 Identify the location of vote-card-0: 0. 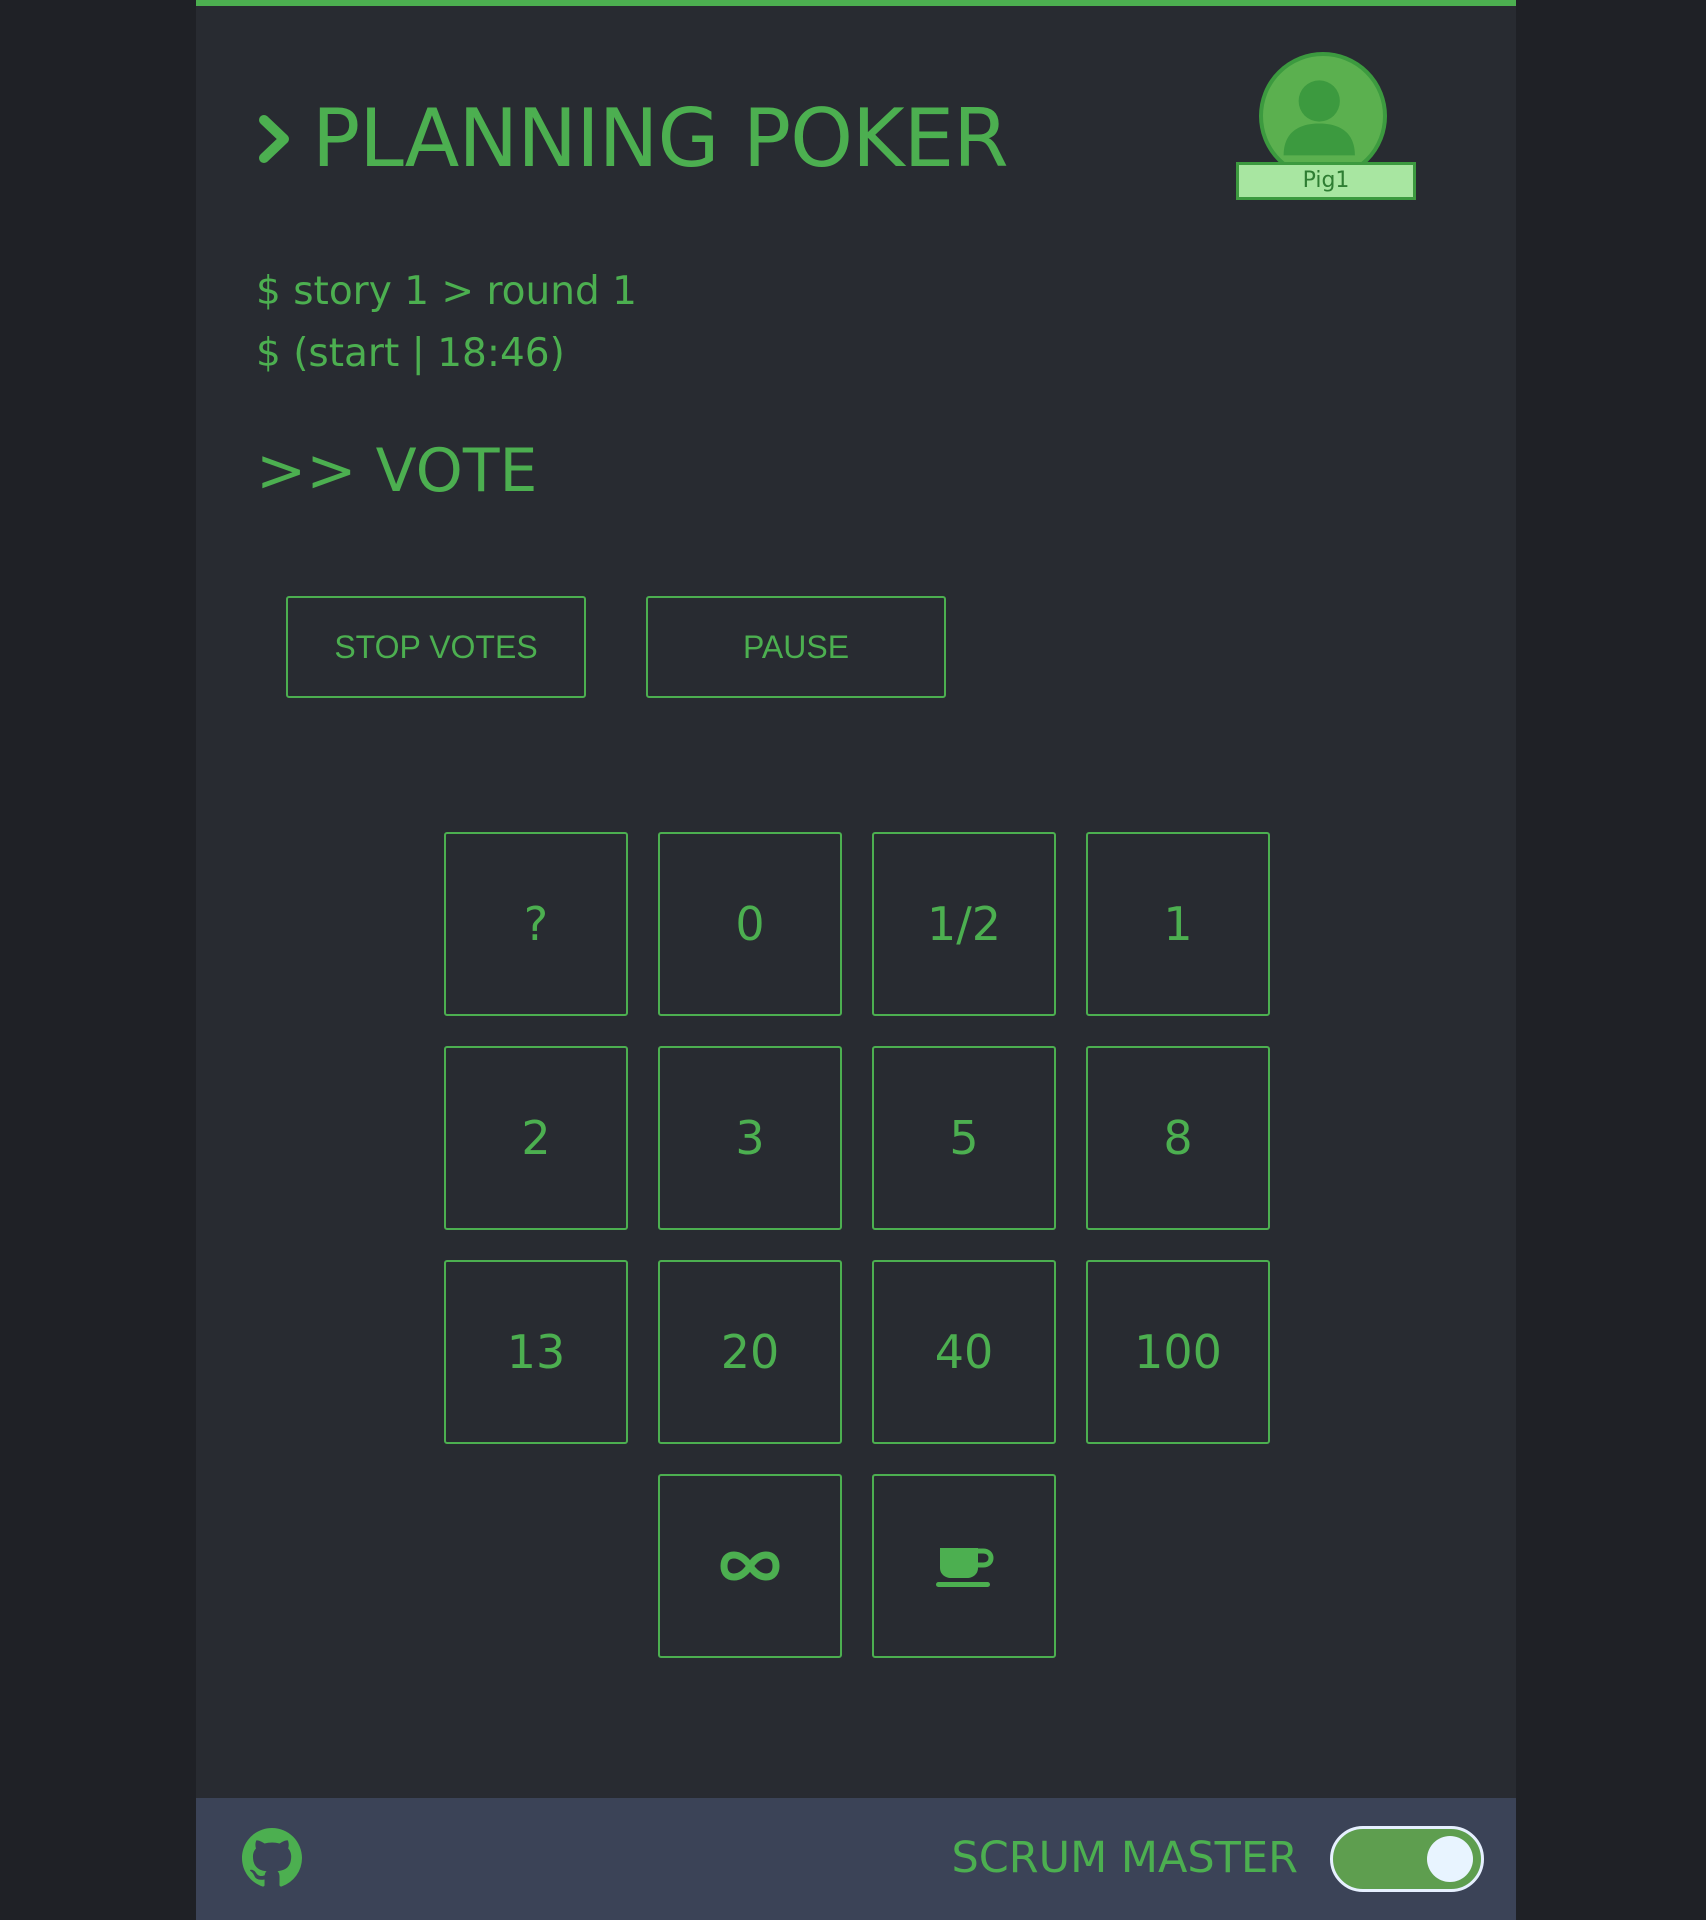
(750, 924).